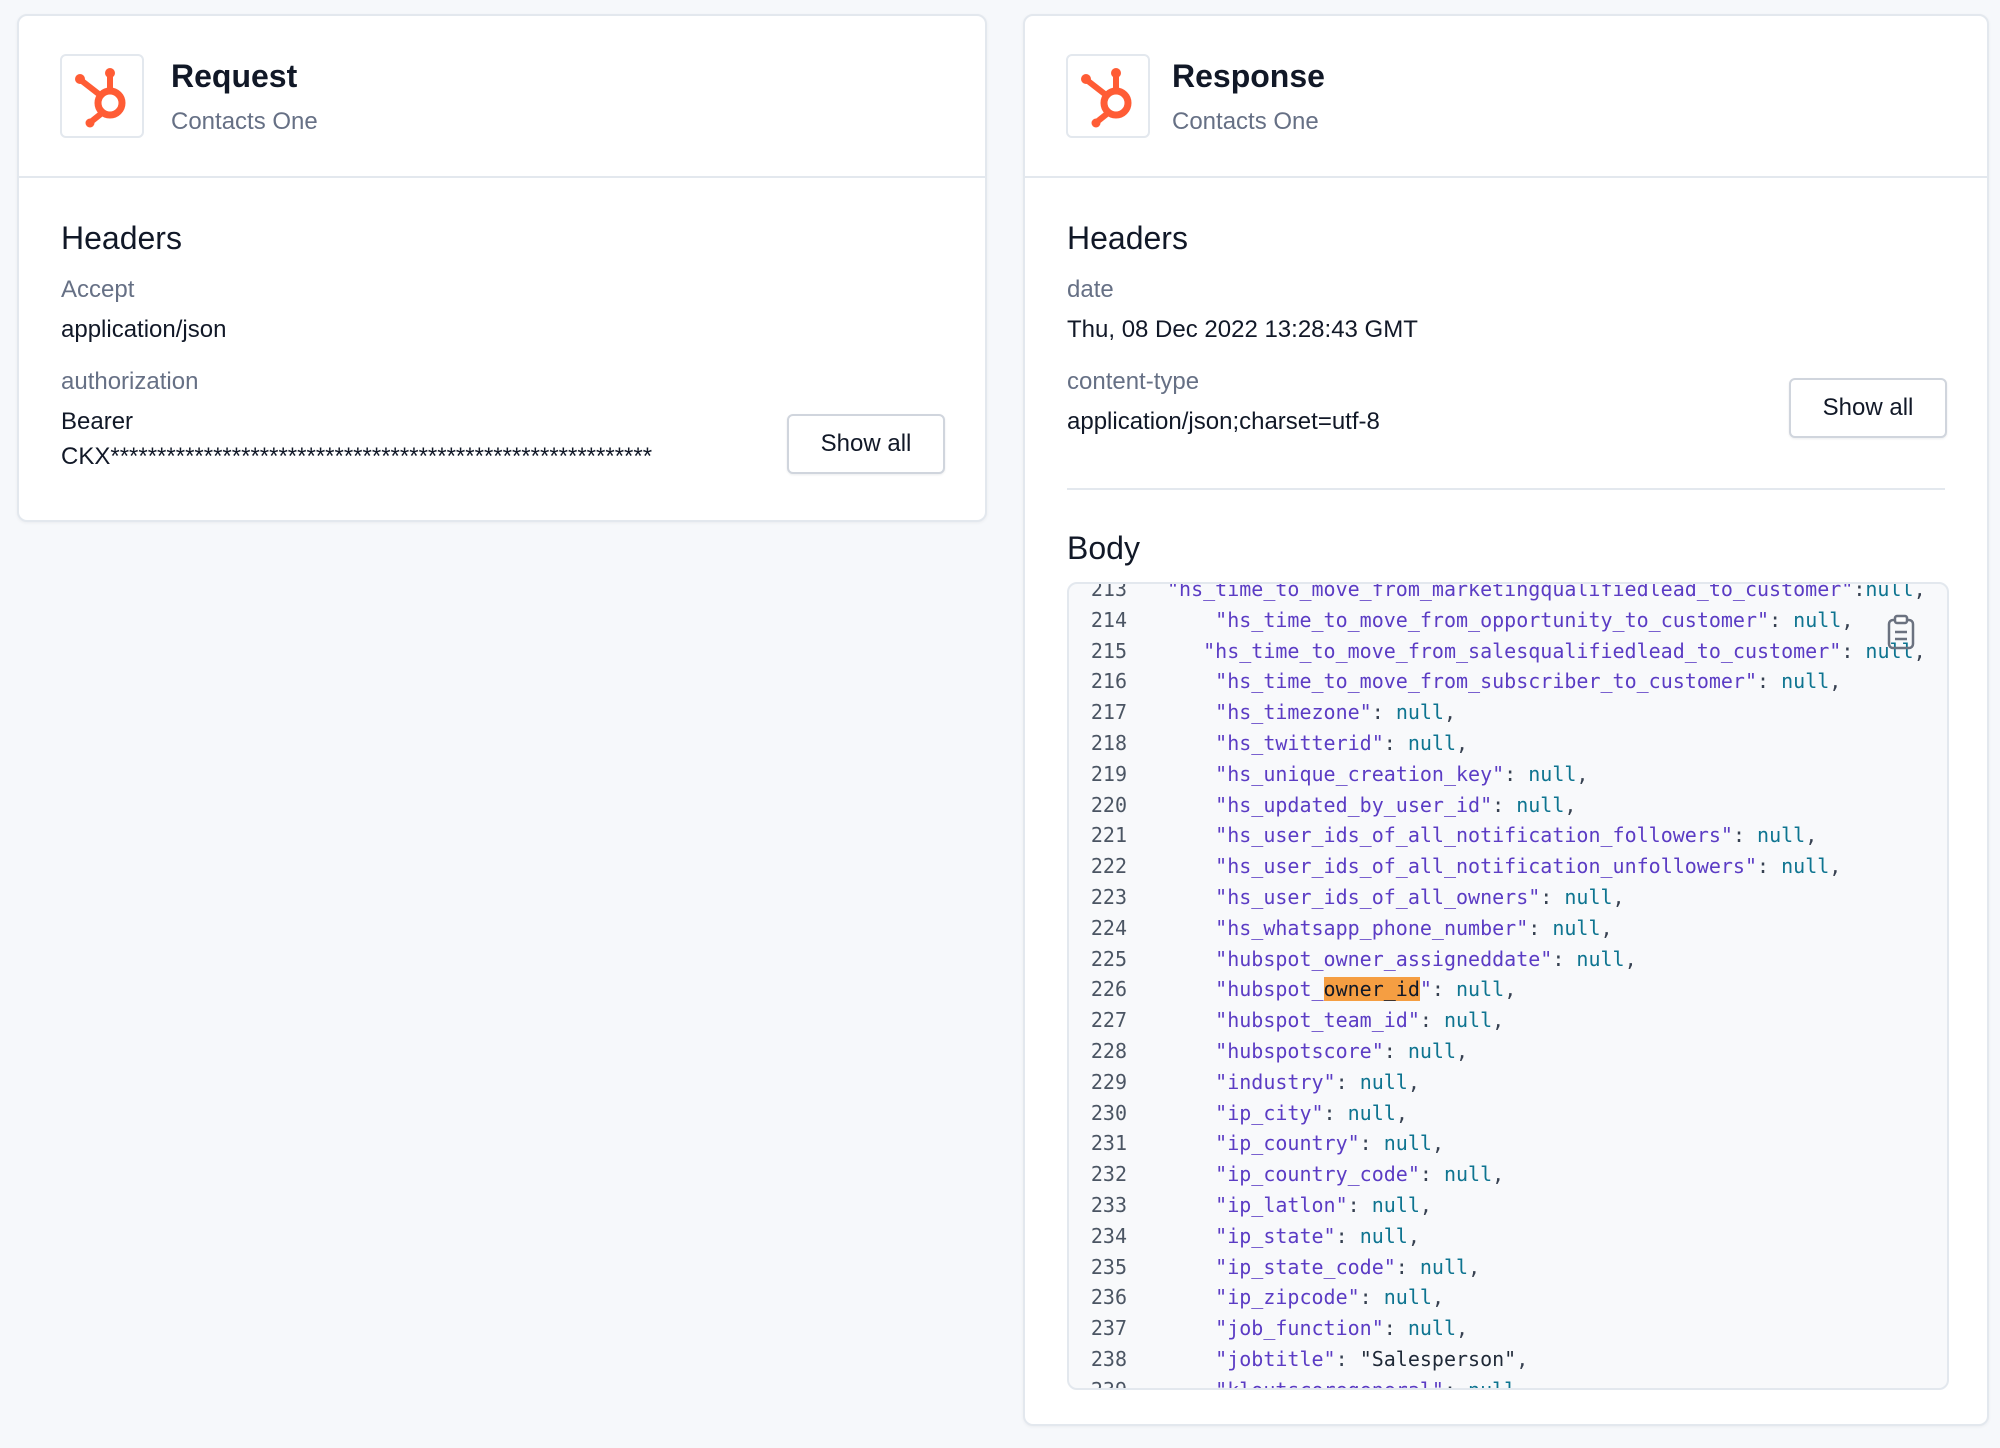 This screenshot has height=1448, width=2000. I want to click on code-text: "ip_city": null,, so click(1311, 1112).